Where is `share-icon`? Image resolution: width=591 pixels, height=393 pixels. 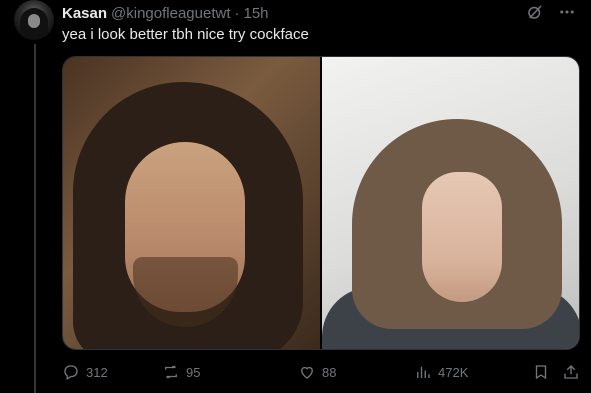 share-icon is located at coordinates (571, 372).